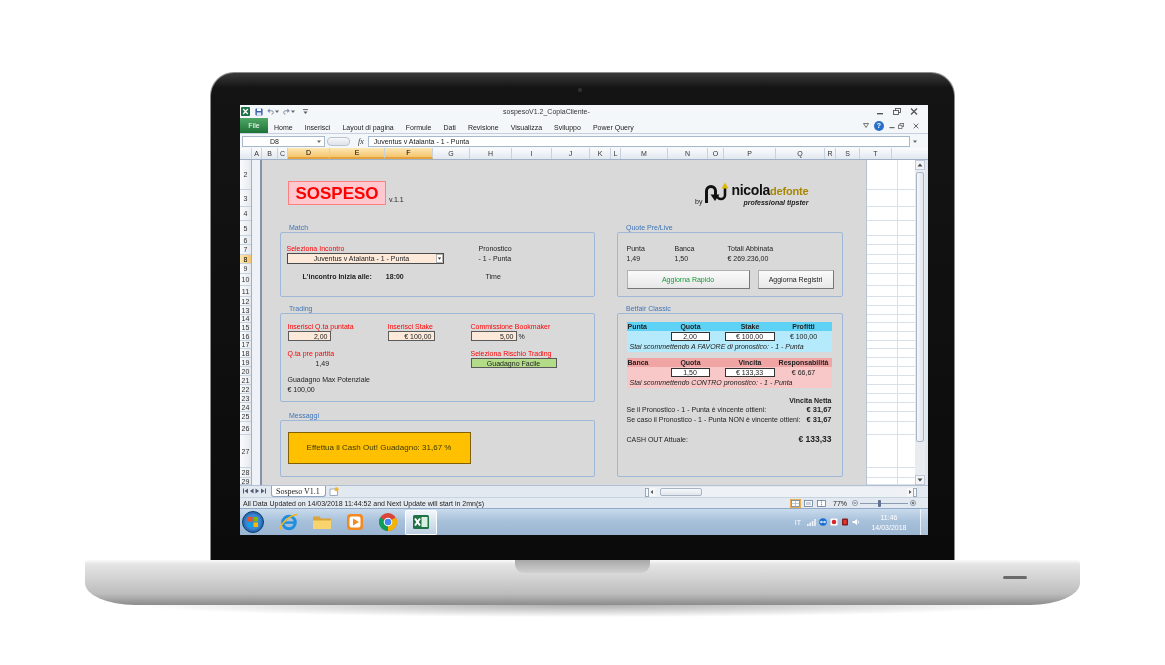  What do you see at coordinates (257, 491) in the screenshot?
I see `next-sheet-icon` at bounding box center [257, 491].